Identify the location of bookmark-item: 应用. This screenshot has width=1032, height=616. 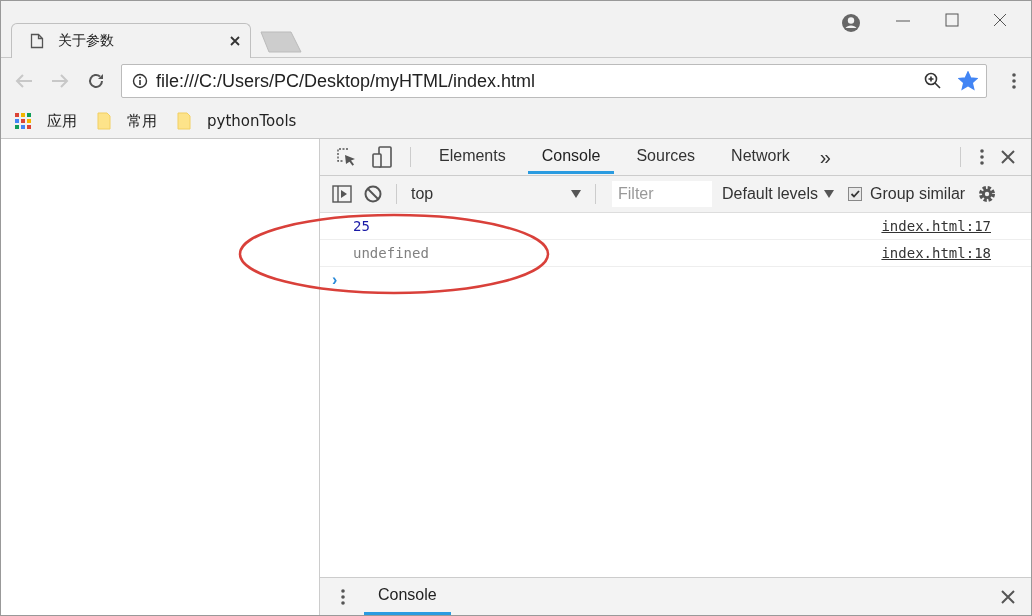
(46, 121).